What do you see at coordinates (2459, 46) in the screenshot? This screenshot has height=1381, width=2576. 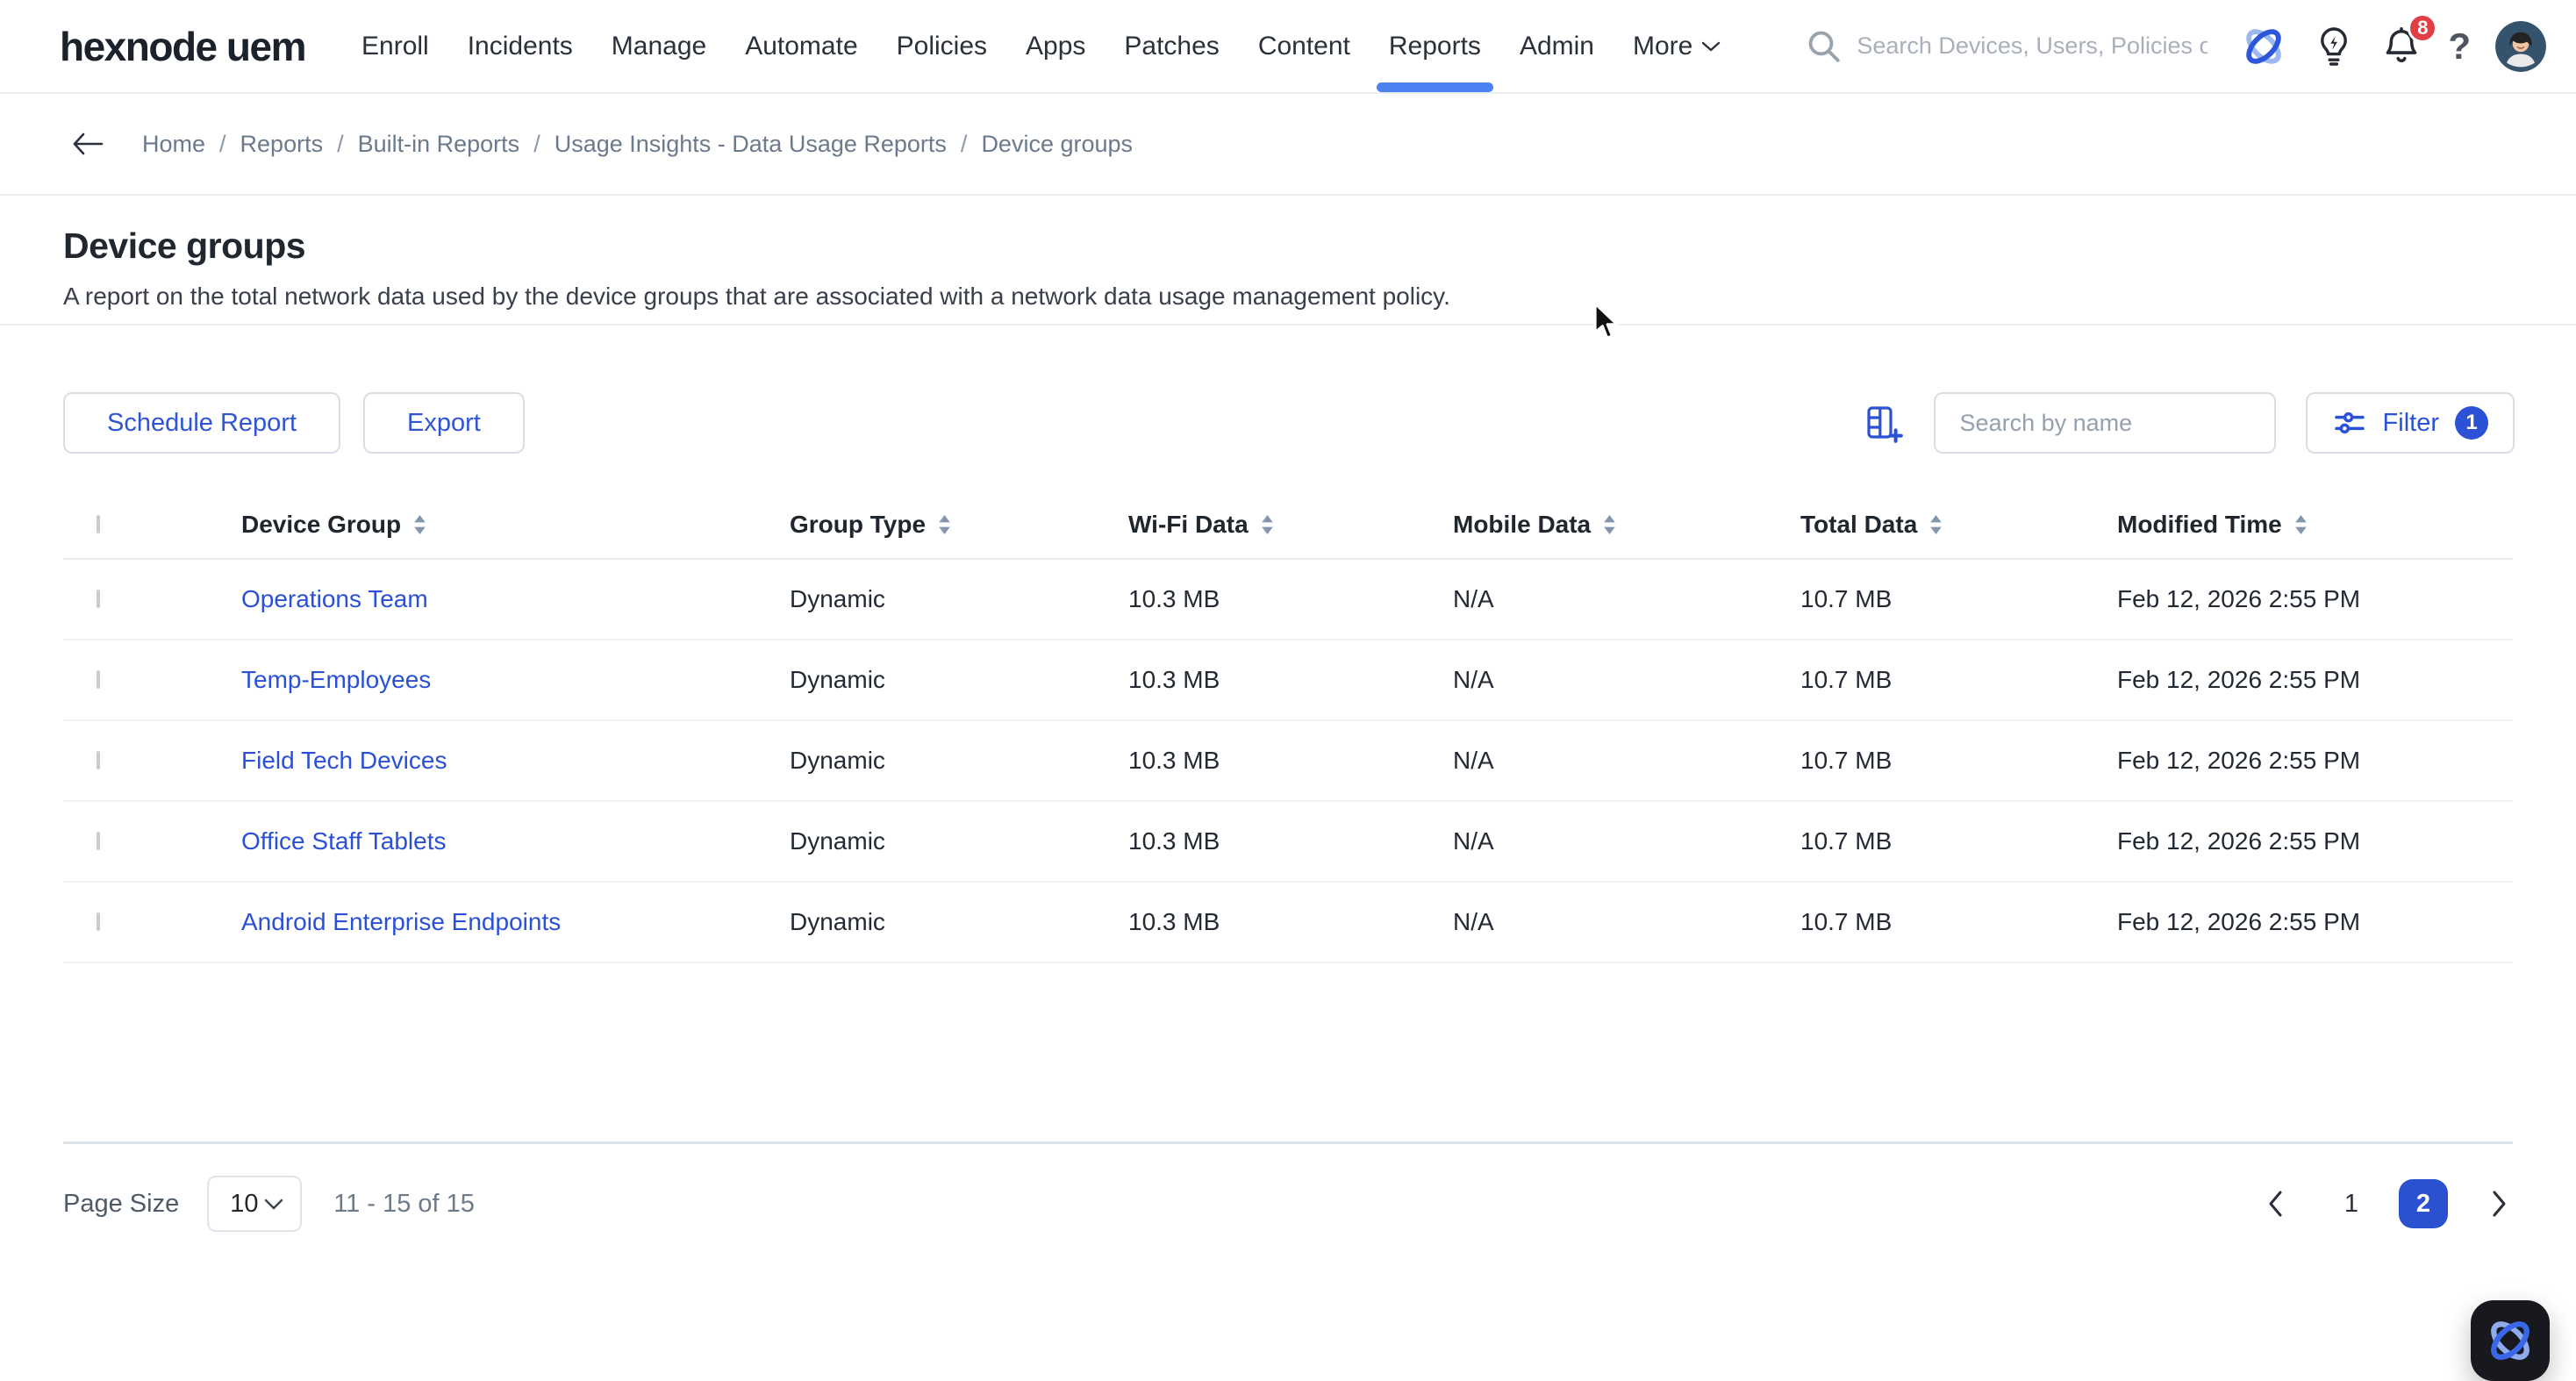 I see `help-icon: ?` at bounding box center [2459, 46].